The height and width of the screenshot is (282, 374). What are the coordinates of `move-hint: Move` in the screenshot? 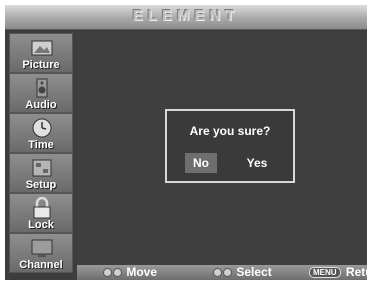 It's located at (130, 272).